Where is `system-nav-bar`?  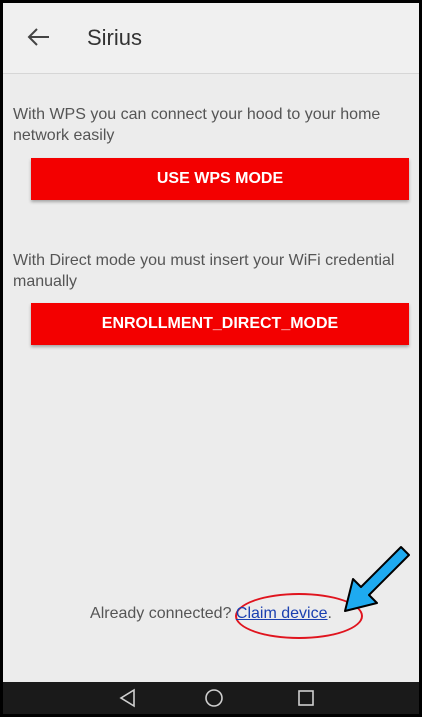 system-nav-bar is located at coordinates (211, 698).